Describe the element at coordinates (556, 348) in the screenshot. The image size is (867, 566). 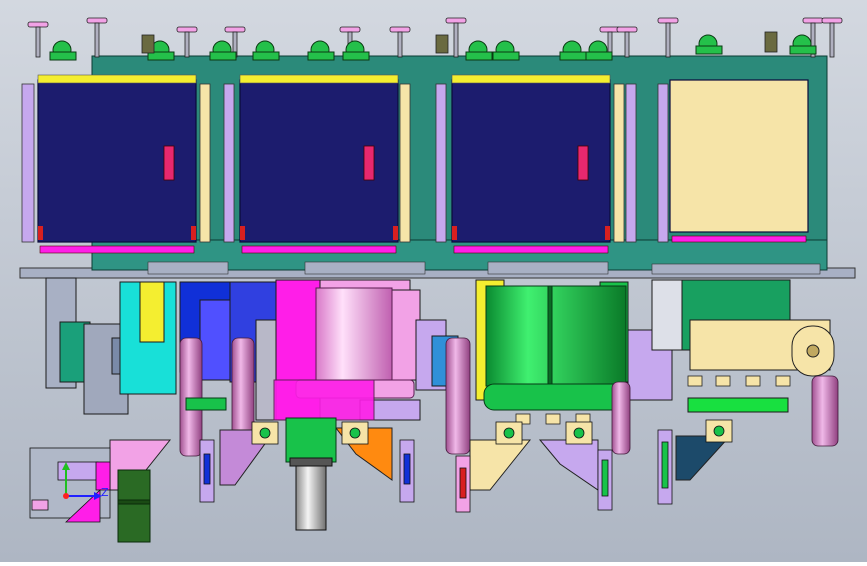
I see `green-cylinder` at that location.